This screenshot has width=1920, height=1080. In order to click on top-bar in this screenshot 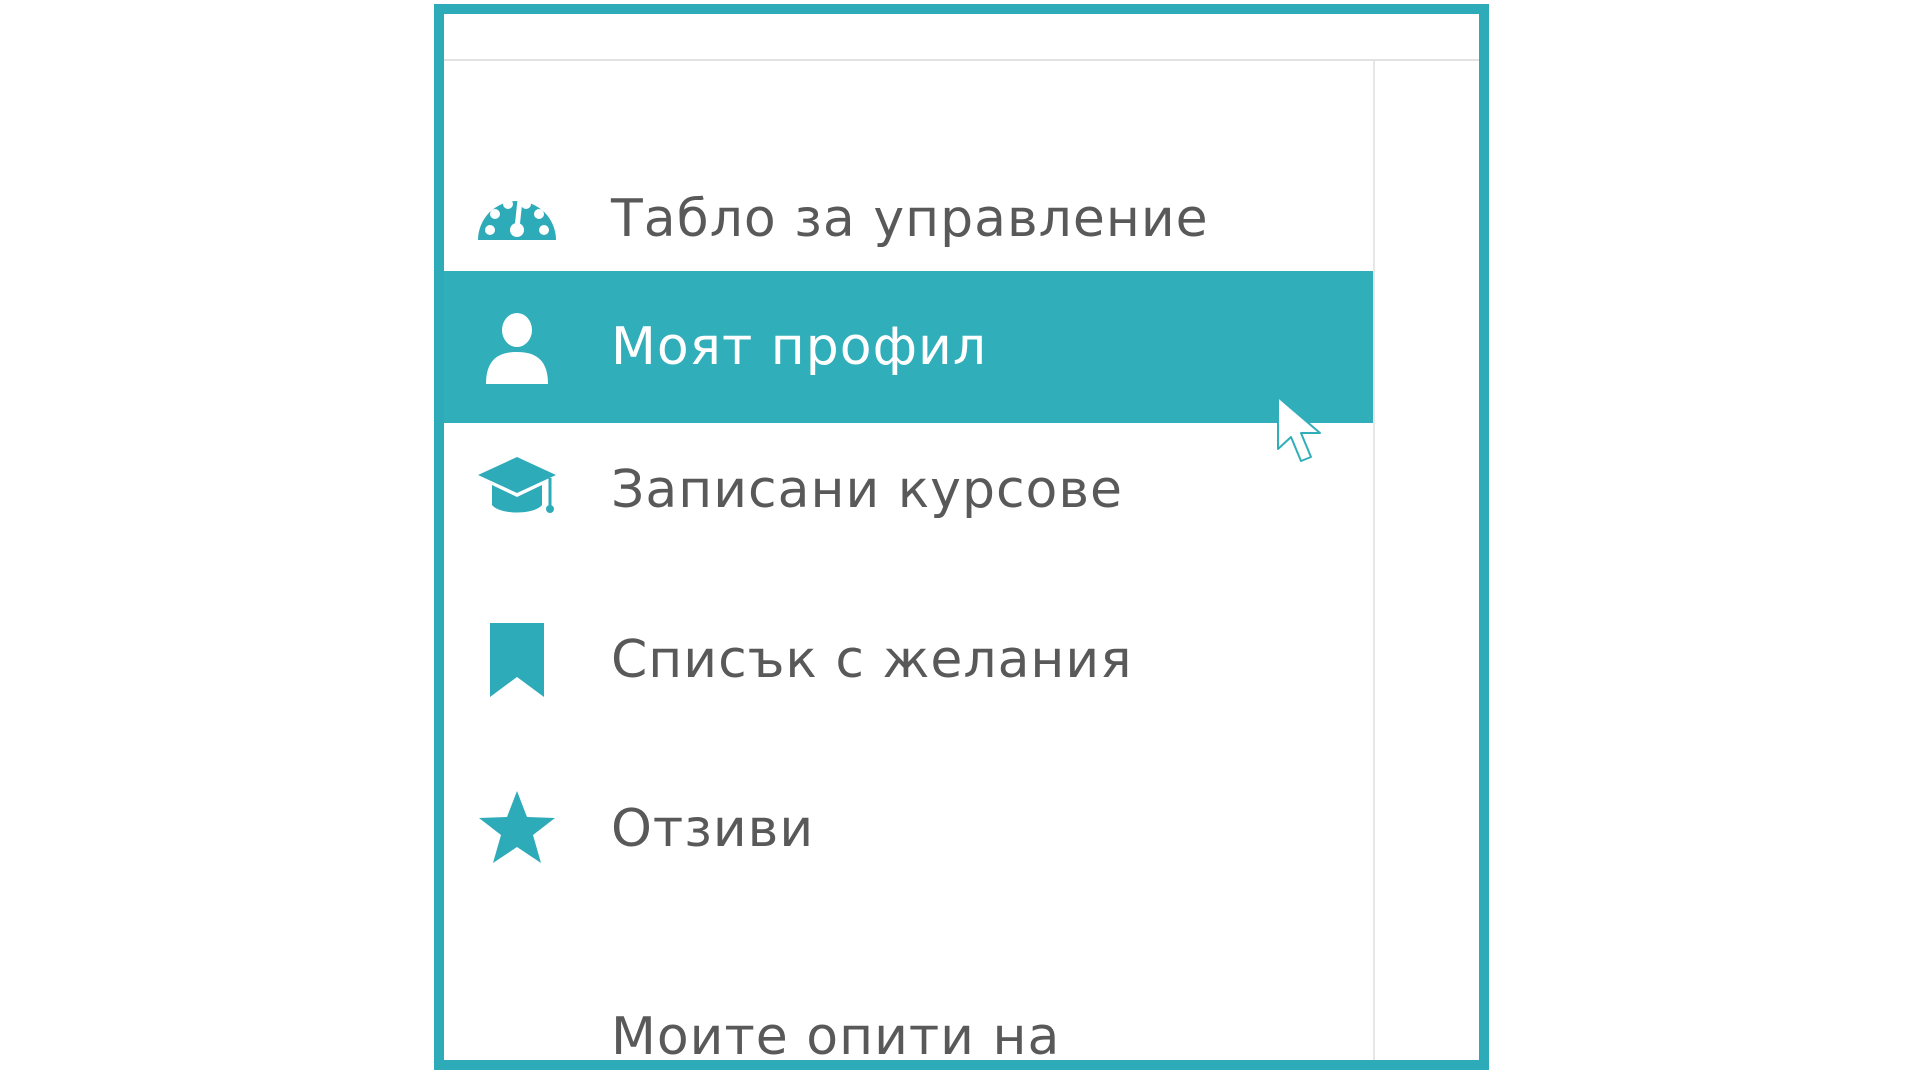, I will do `click(961, 37)`.